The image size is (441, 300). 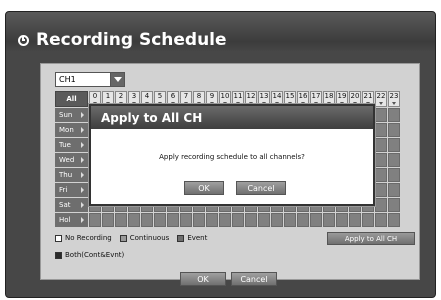 I want to click on legend-item: Continuous, so click(x=144, y=238).